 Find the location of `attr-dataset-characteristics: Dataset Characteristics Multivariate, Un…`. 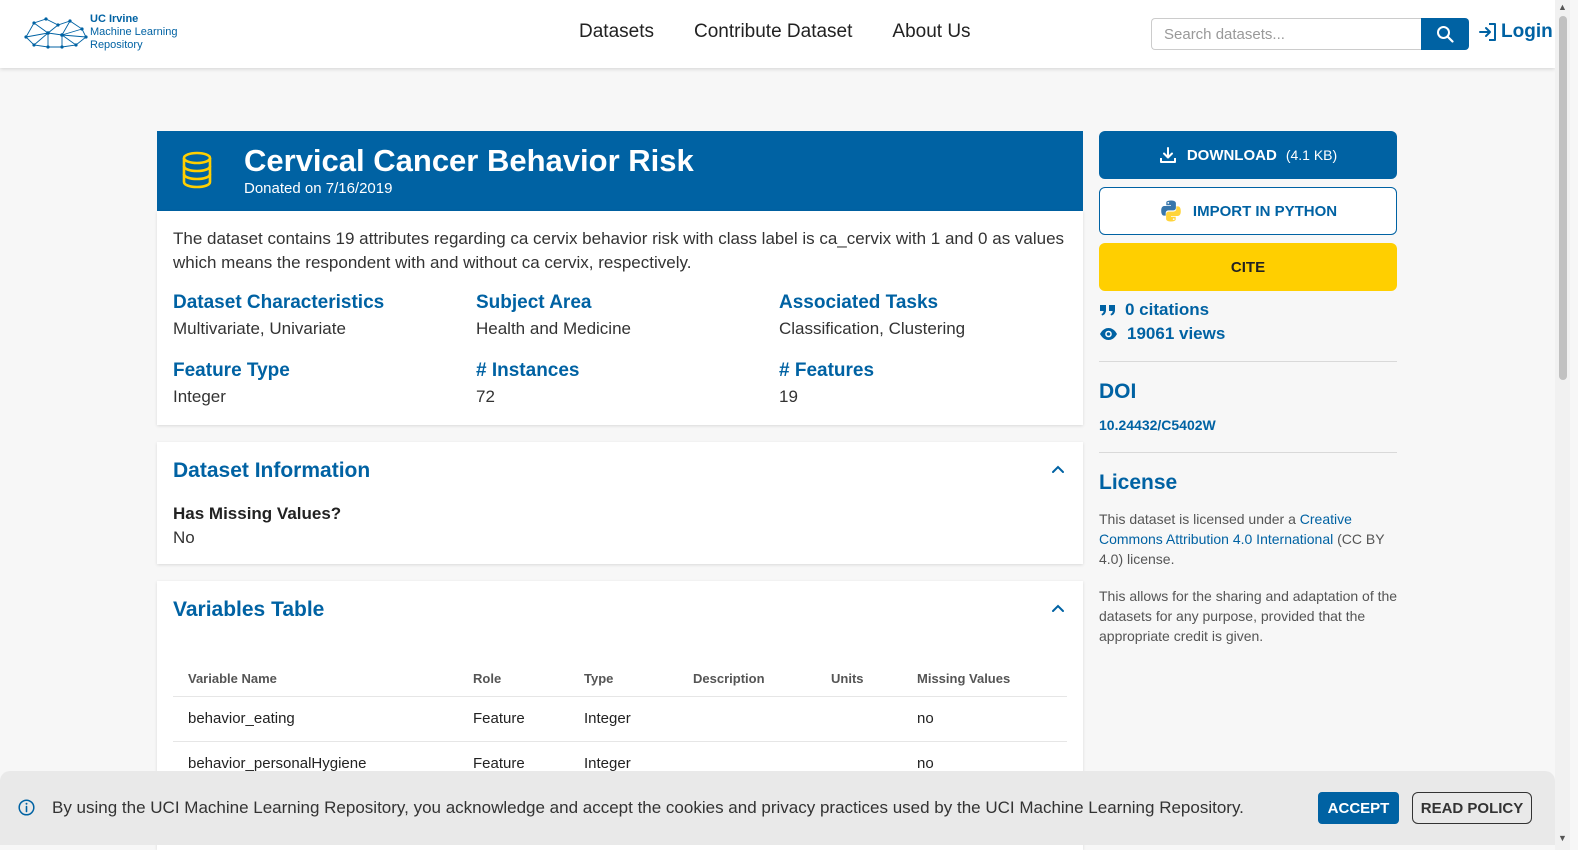

attr-dataset-characteristics: Dataset Characteristics Multivariate, Un… is located at coordinates (278, 315).